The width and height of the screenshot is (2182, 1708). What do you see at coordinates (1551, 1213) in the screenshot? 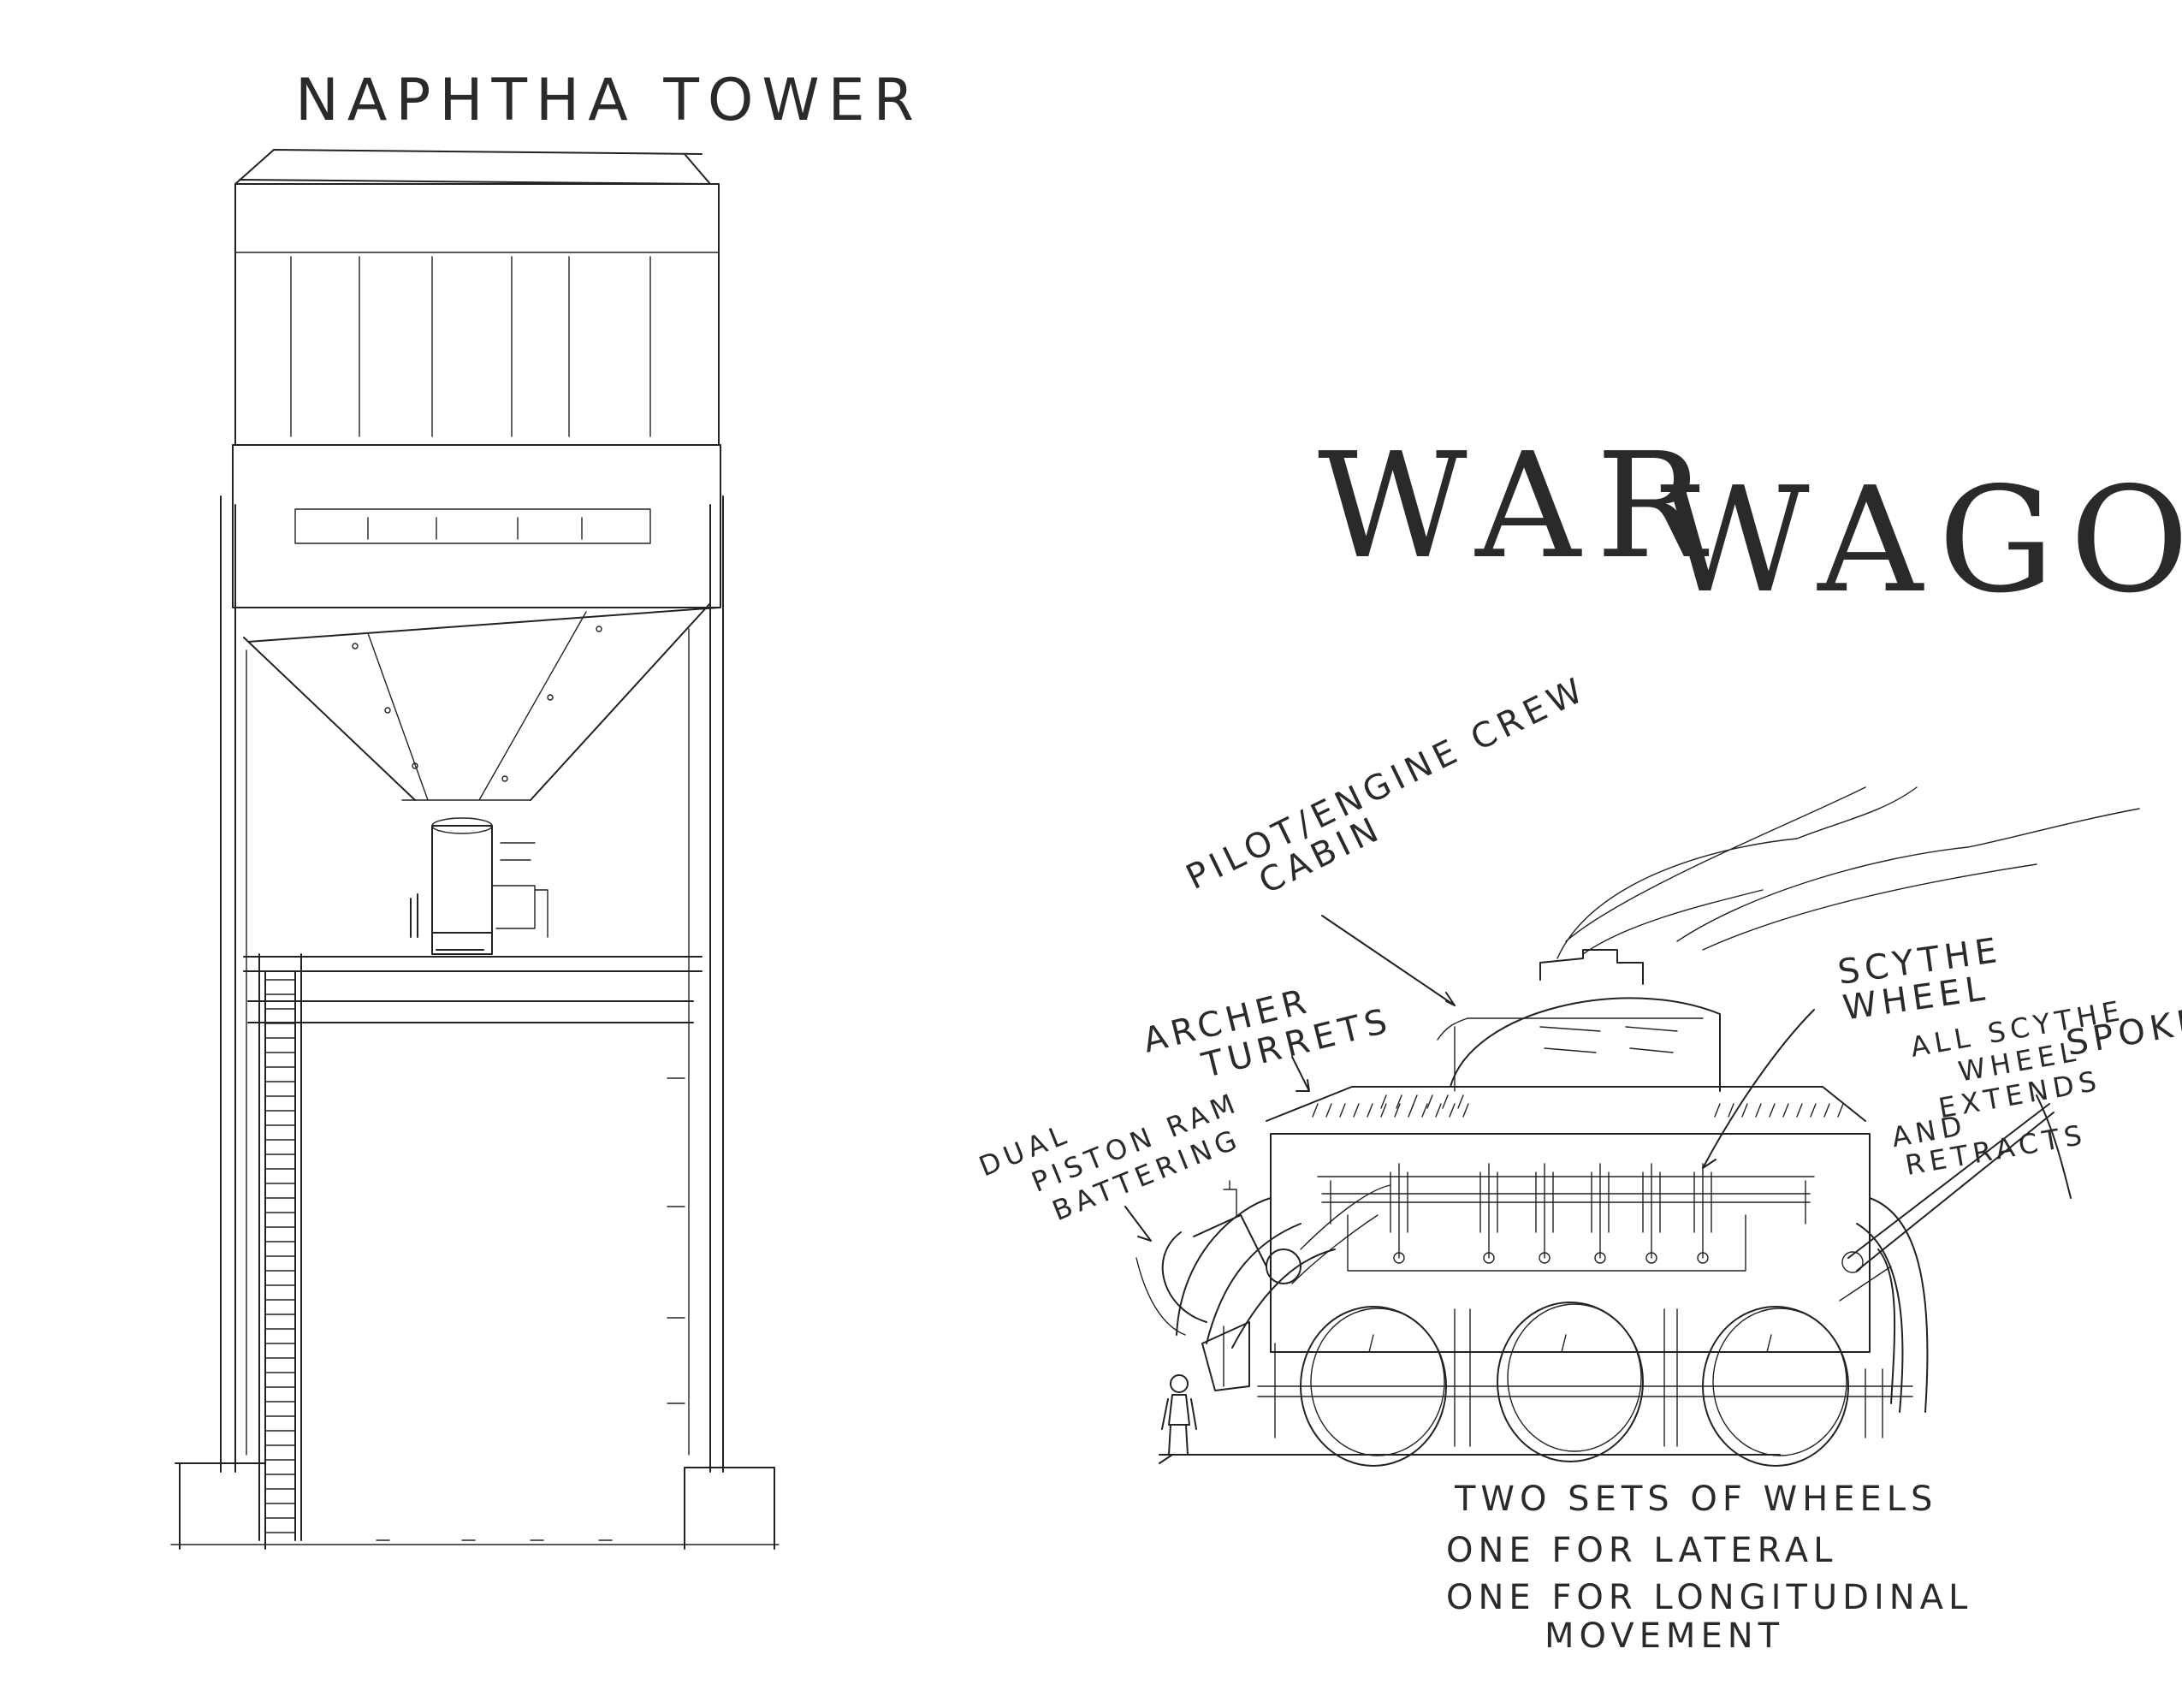
I see `scythe-wheel-axles` at bounding box center [1551, 1213].